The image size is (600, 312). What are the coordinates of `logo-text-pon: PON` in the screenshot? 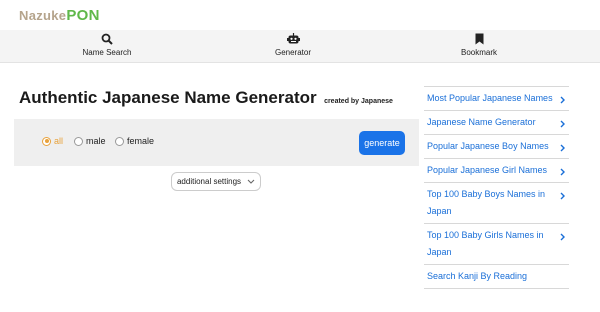 It's located at (83, 15).